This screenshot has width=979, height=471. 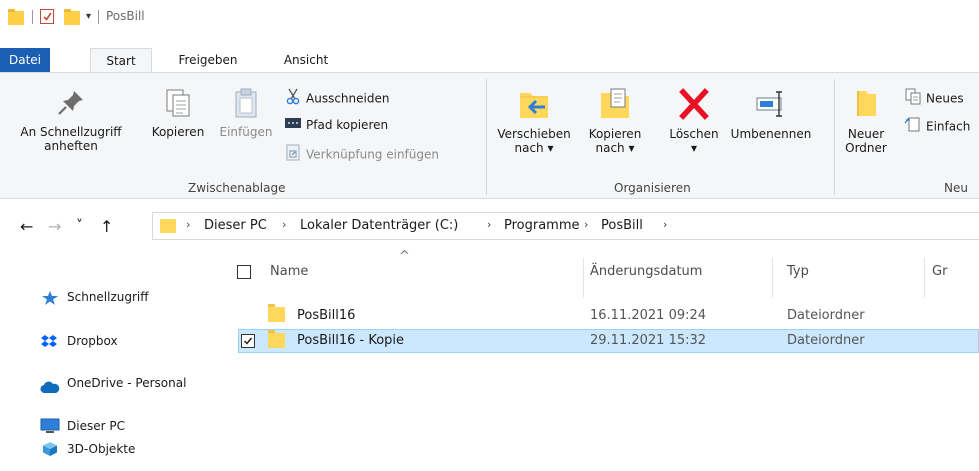 What do you see at coordinates (489, 60) in the screenshot?
I see `ribbon-tabs: Datei Start Freigeben Ansicht` at bounding box center [489, 60].